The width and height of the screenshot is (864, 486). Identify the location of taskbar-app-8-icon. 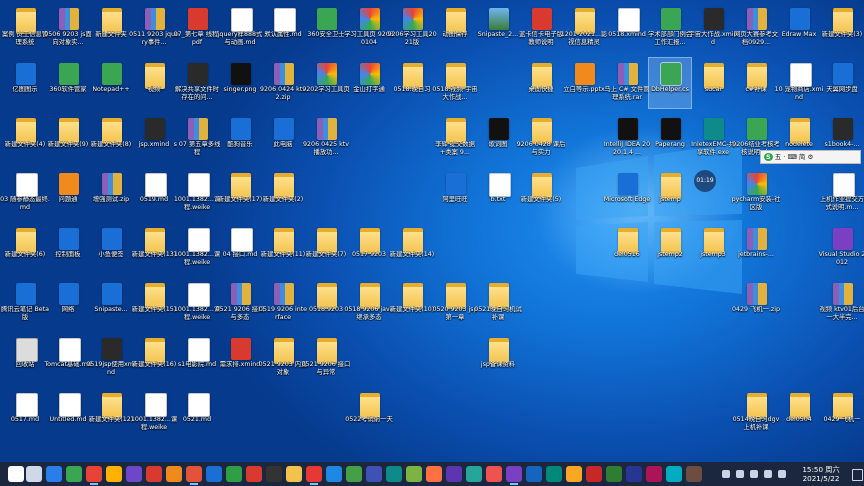
(194, 475).